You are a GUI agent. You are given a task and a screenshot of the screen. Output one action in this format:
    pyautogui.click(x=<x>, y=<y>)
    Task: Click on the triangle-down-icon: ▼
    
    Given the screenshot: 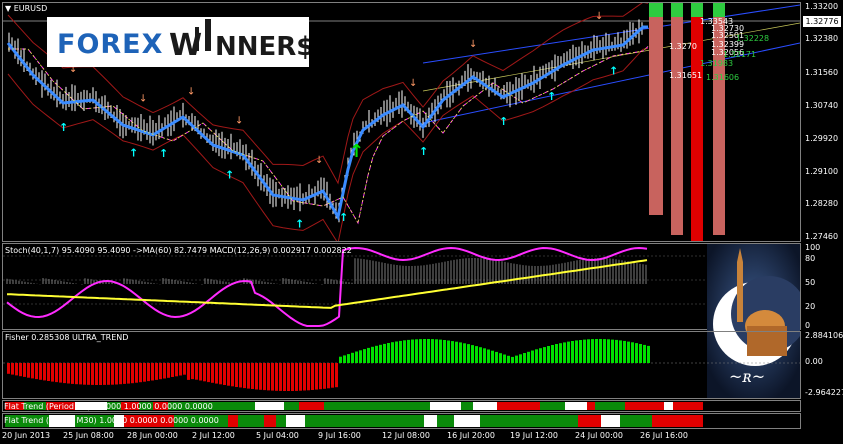 What is the action you would take?
    pyautogui.click(x=8, y=8)
    